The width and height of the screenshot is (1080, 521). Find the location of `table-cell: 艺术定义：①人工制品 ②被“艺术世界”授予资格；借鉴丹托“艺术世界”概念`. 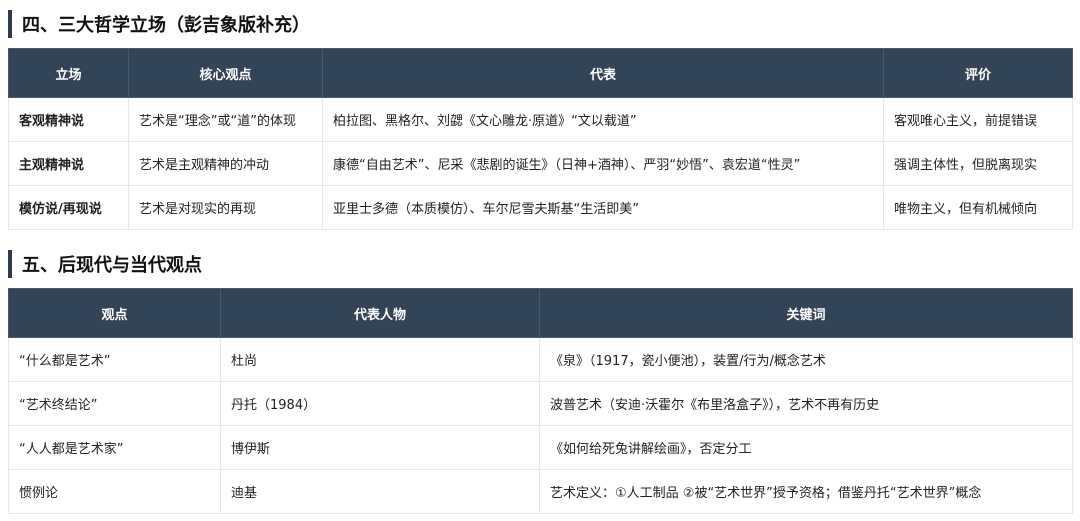

table-cell: 艺术定义：①人工制品 ②被“艺术世界”授予资格；借鉴丹托“艺术世界”概念 is located at coordinates (806, 491).